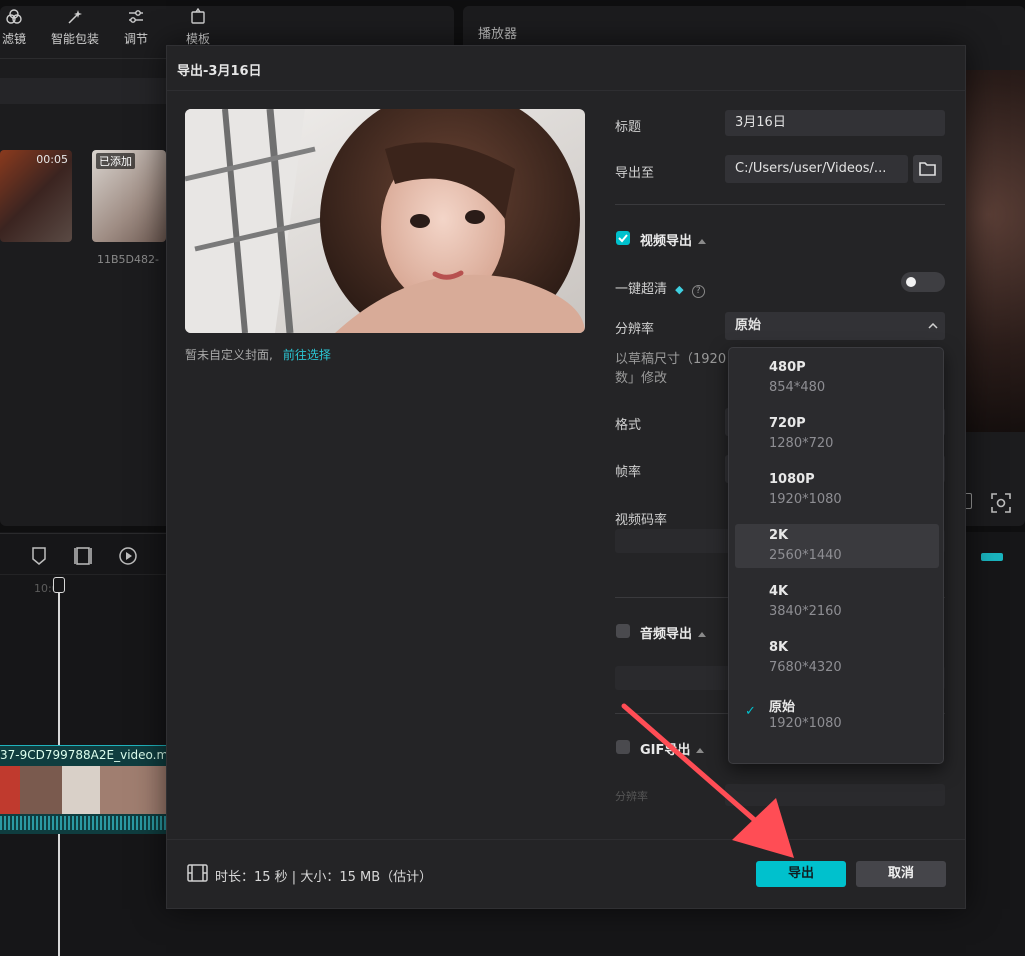  I want to click on resolution-option: 2K 2560*1440, so click(837, 546).